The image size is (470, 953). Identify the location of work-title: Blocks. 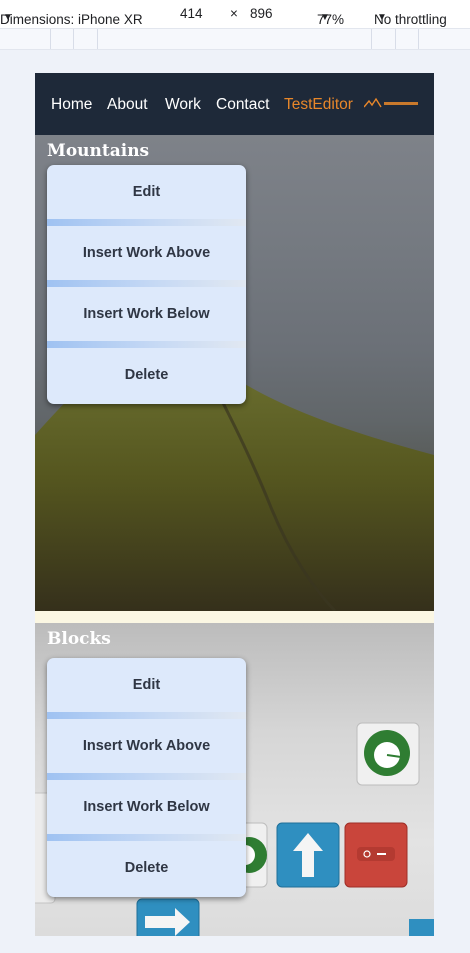
(79, 639).